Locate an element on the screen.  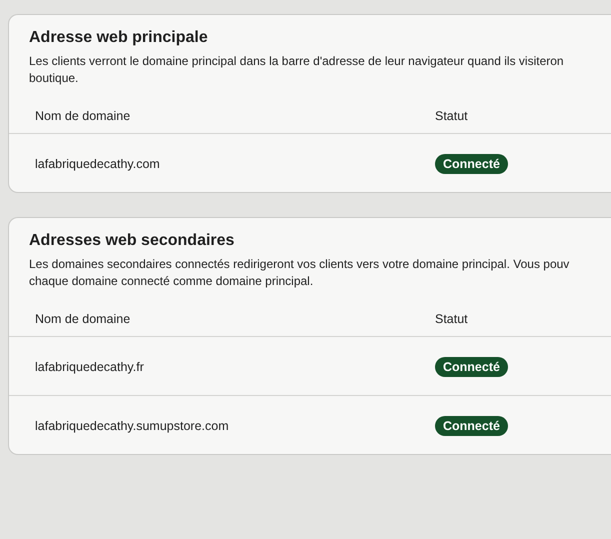
section-description: Les clients verront le domaine principal dans la barre d'adresse de leur navigateur quand ils visiteron is located at coordinates (296, 61).